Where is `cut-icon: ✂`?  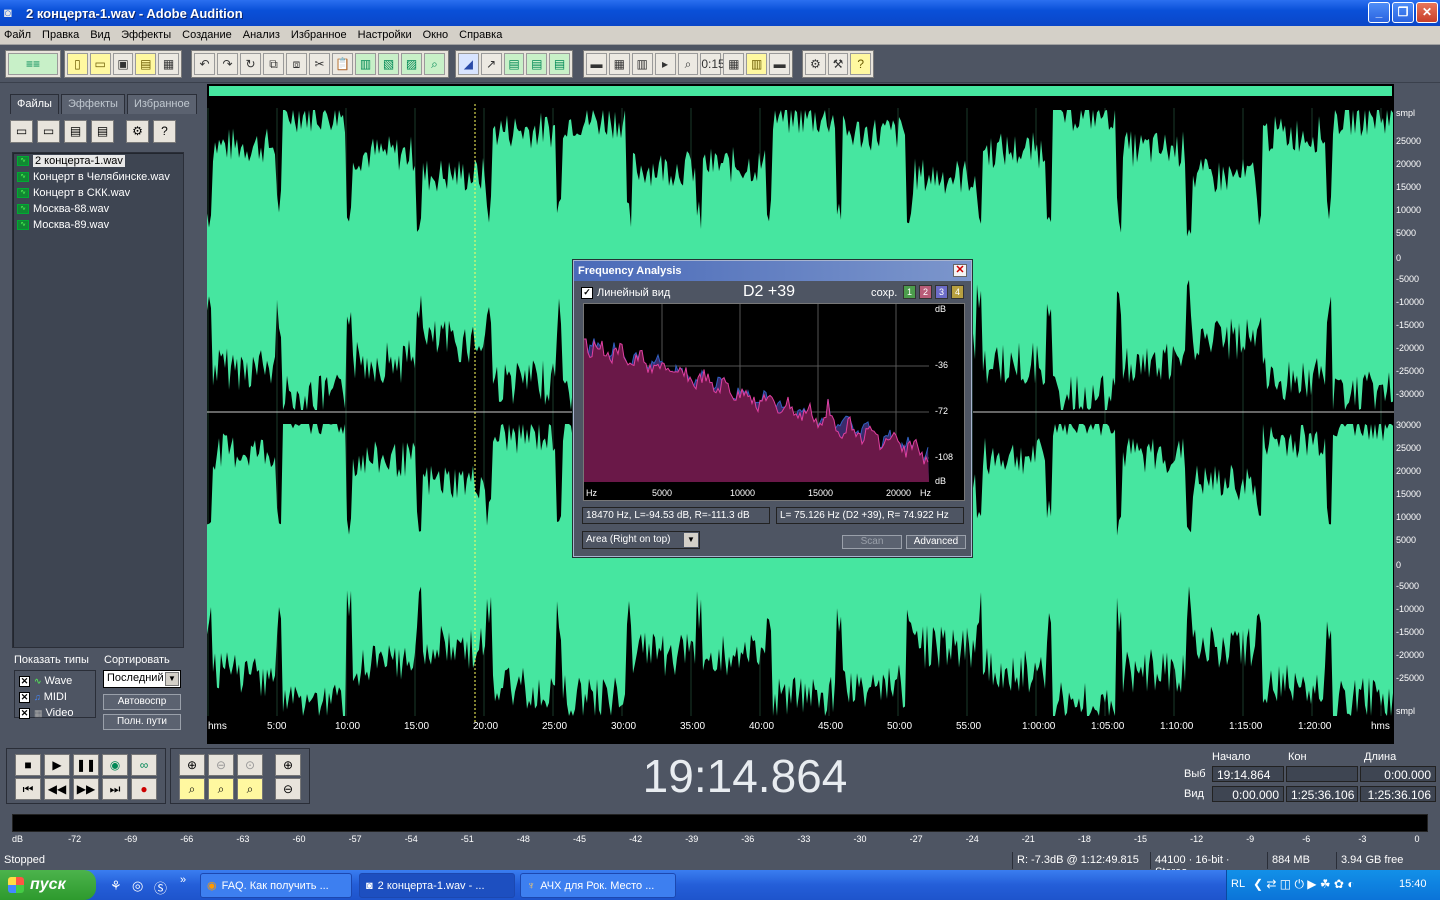 cut-icon: ✂ is located at coordinates (319, 64).